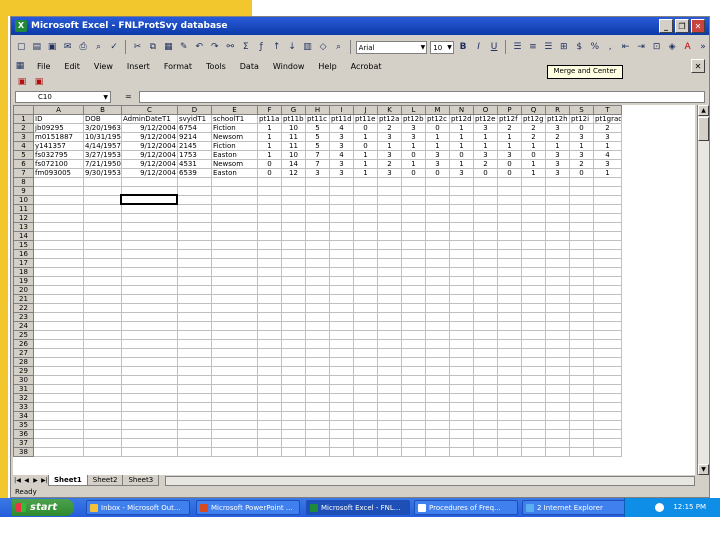  What do you see at coordinates (307, 47) in the screenshot?
I see `chart-wizard-icon: ▥` at bounding box center [307, 47].